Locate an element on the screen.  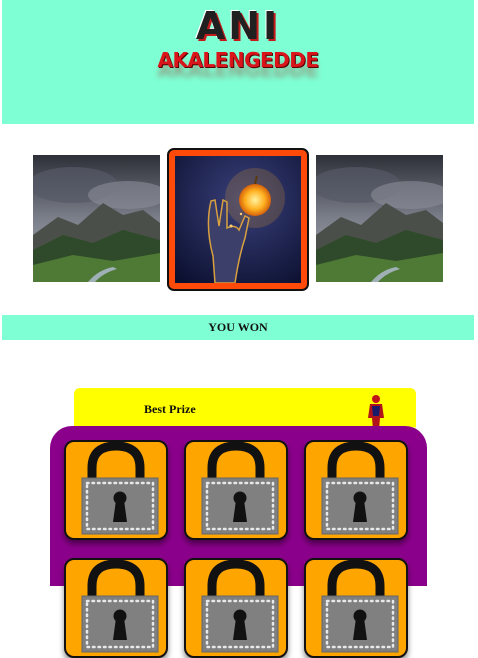
logo-subtitle: AKALENGEDDE is located at coordinates (238, 60).